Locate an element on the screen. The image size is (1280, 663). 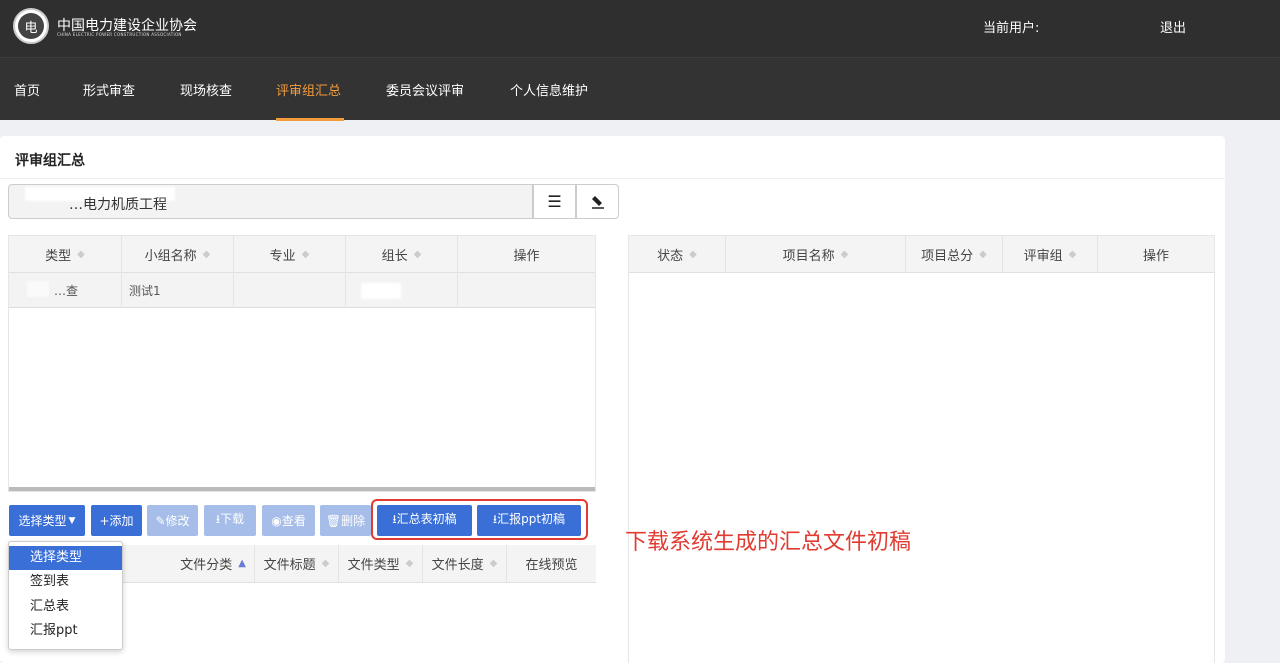
clear-button is located at coordinates (597, 201).